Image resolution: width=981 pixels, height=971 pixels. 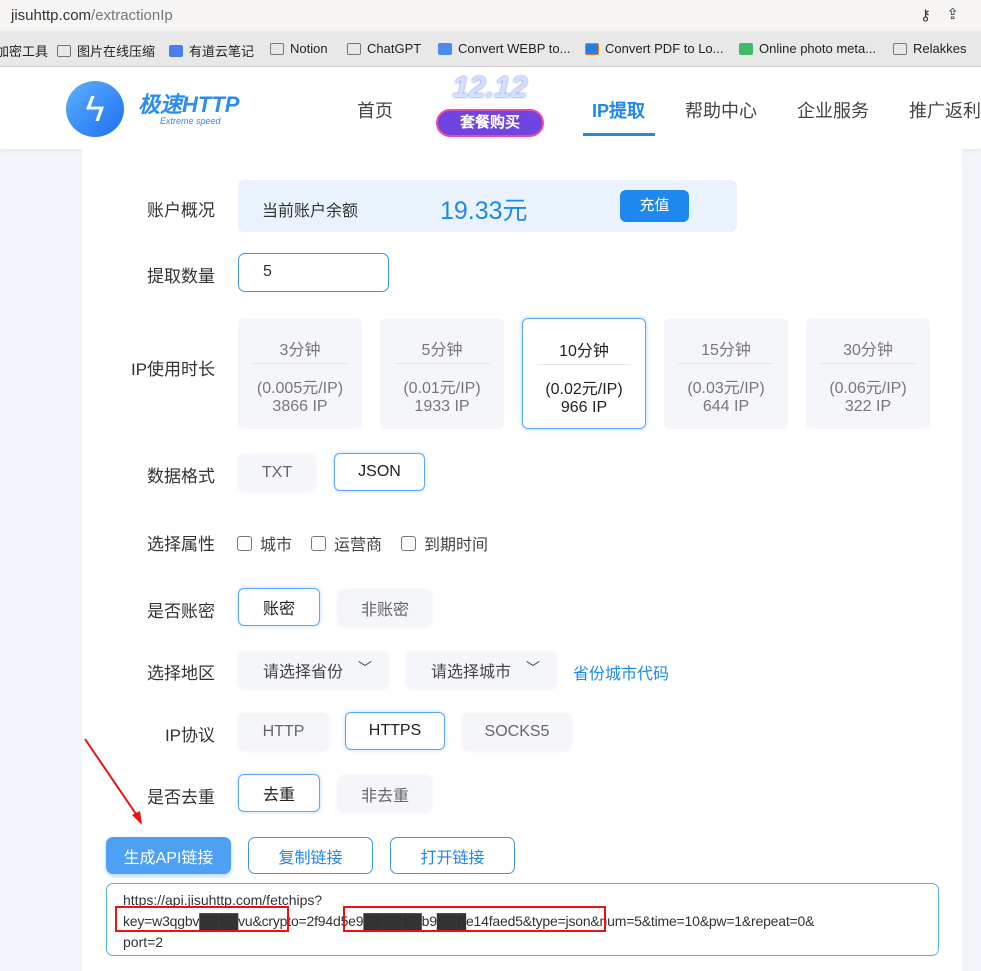 I want to click on label-quantity: 提取数量, so click(x=181, y=276).